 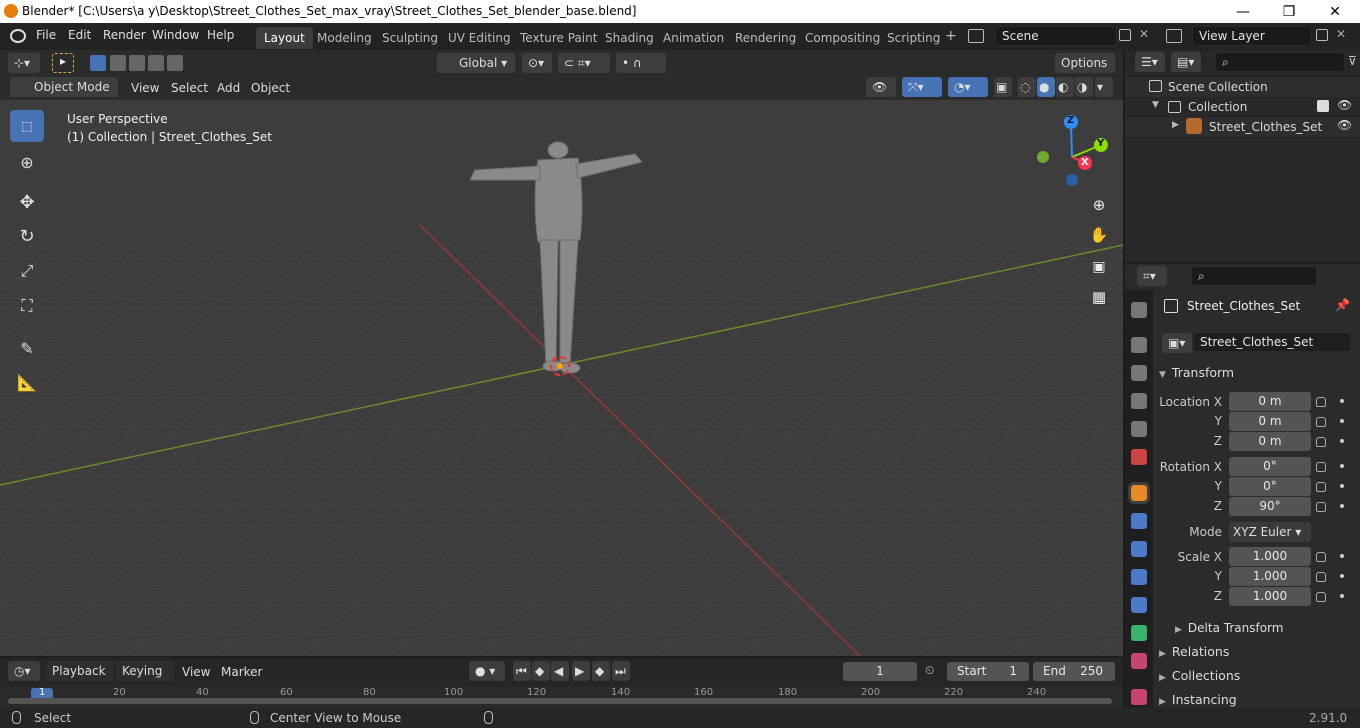 What do you see at coordinates (1139, 457) in the screenshot?
I see `world-tab-icon` at bounding box center [1139, 457].